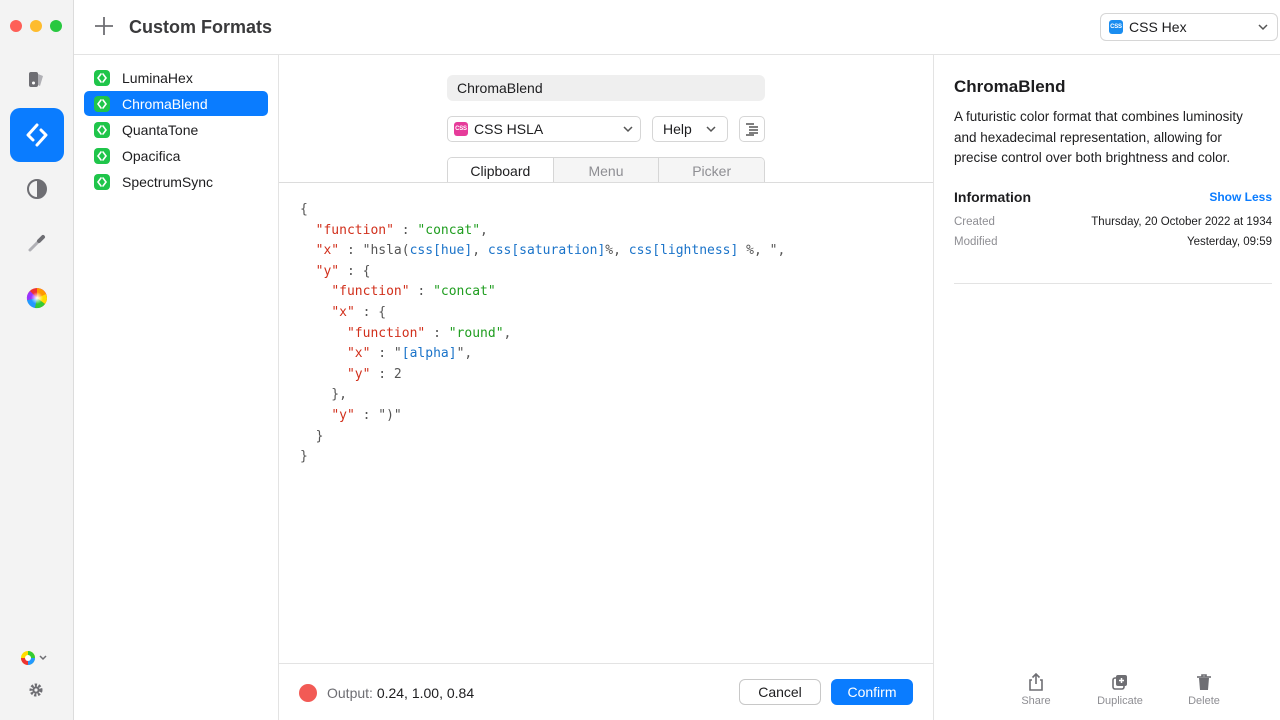 This screenshot has height=720, width=1280. What do you see at coordinates (37, 189) in the screenshot?
I see `rail-contrast-button` at bounding box center [37, 189].